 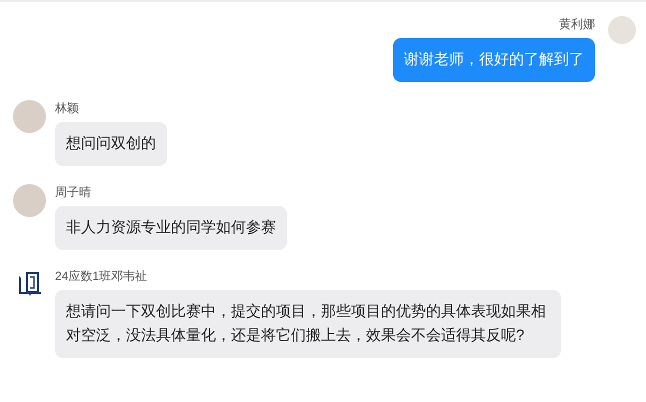 I want to click on sender-name: 林颖, so click(x=67, y=108).